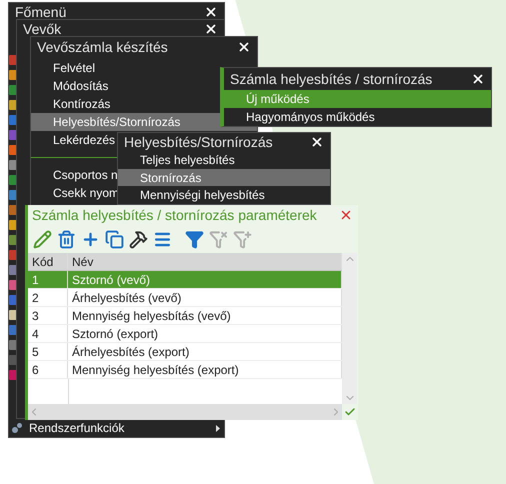  I want to click on table-cell: 6, so click(48, 369).